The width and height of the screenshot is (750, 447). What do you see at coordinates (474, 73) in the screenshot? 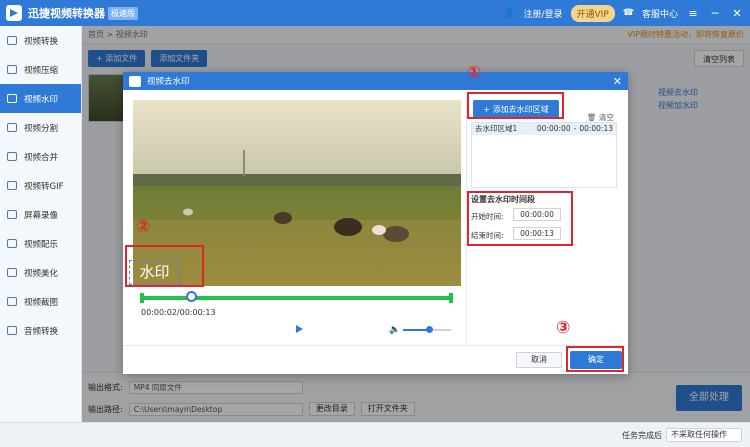
I see `annotation-number-1: ①` at bounding box center [474, 73].